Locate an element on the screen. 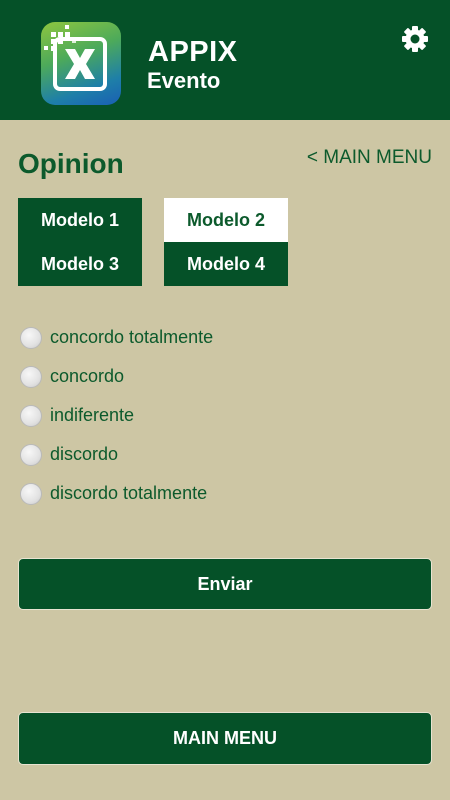 This screenshot has width=450, height=800. model-button-1: Modelo 1 is located at coordinates (80, 220).